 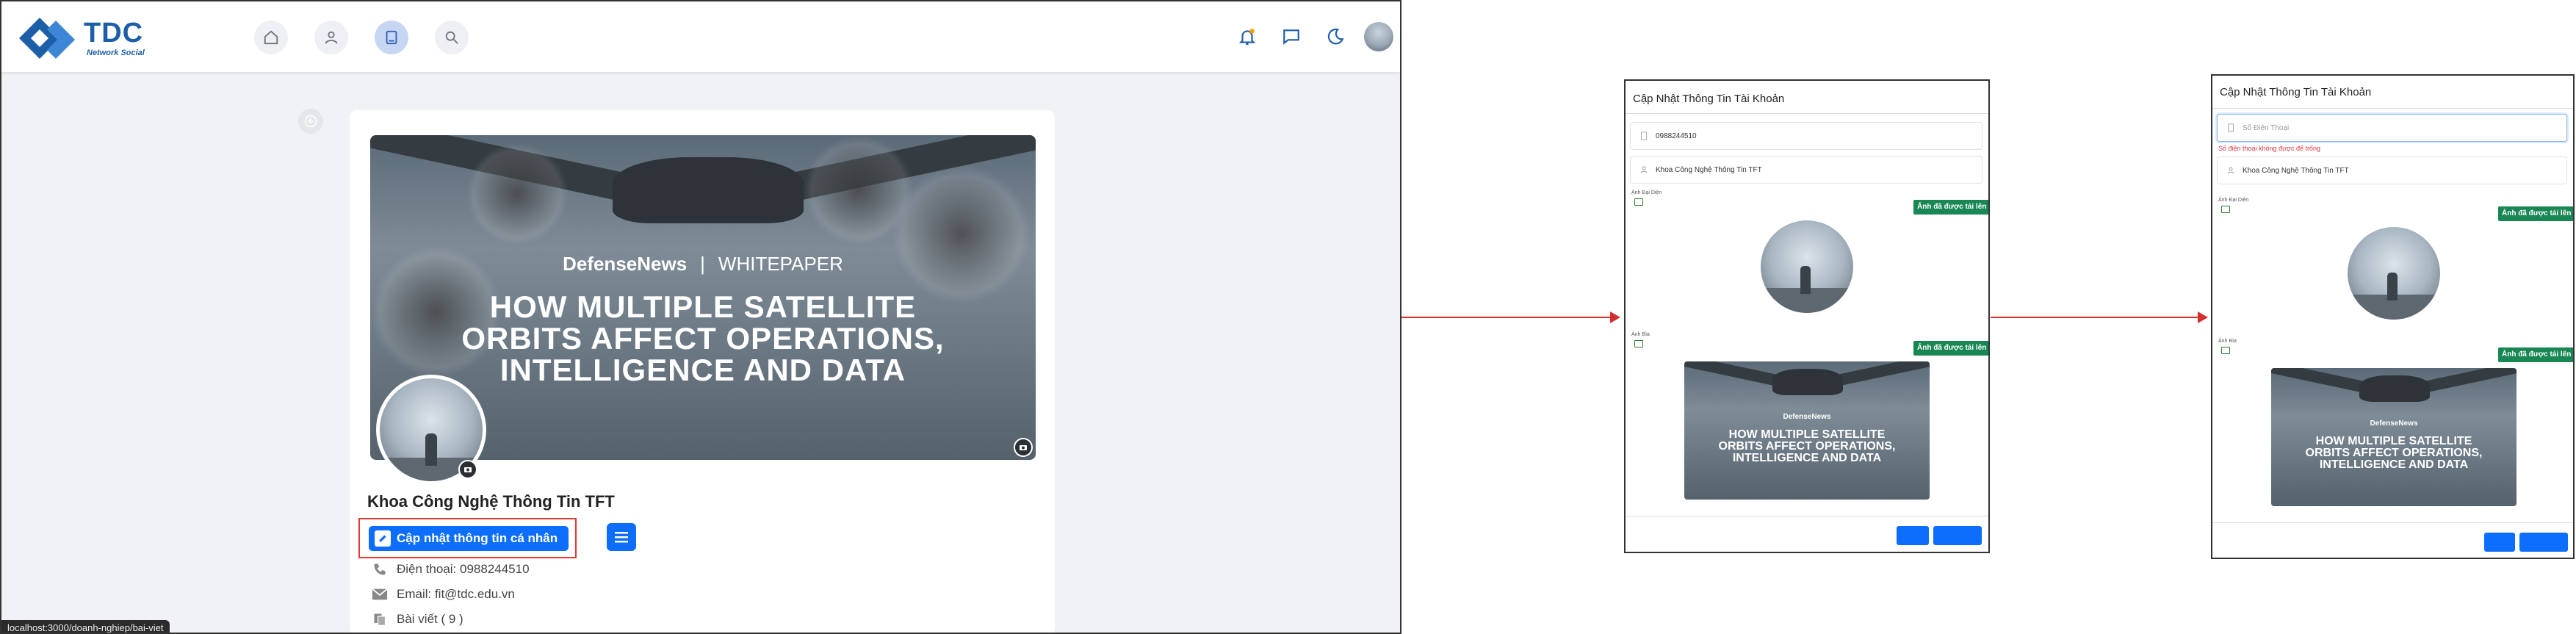 What do you see at coordinates (2392, 128) in the screenshot?
I see `phone-field: Số Điện Thoại` at bounding box center [2392, 128].